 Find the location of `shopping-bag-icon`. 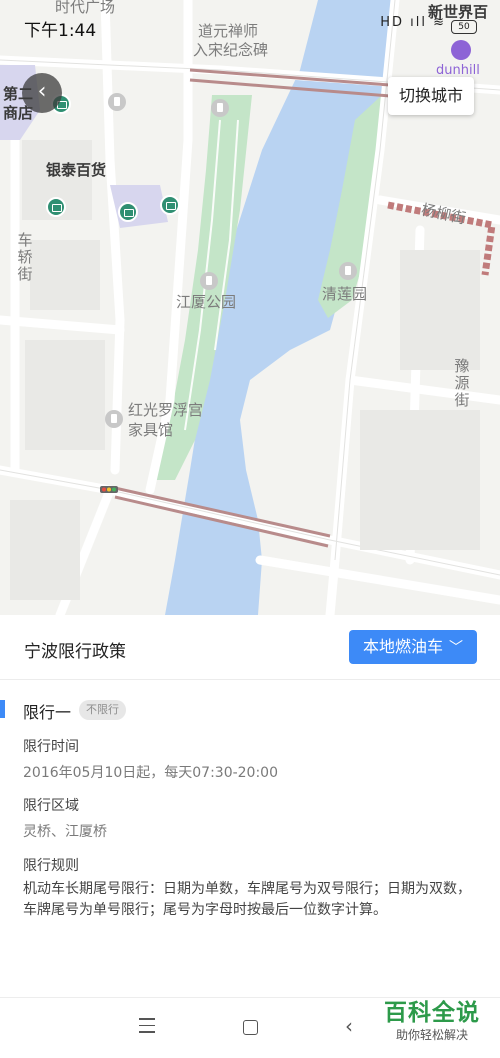

shopping-bag-icon is located at coordinates (461, 50).